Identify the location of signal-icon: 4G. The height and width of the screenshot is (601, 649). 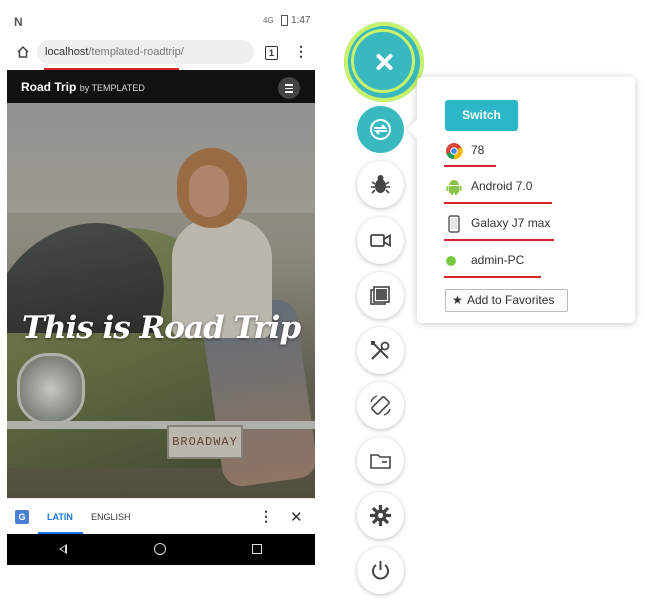
(268, 20).